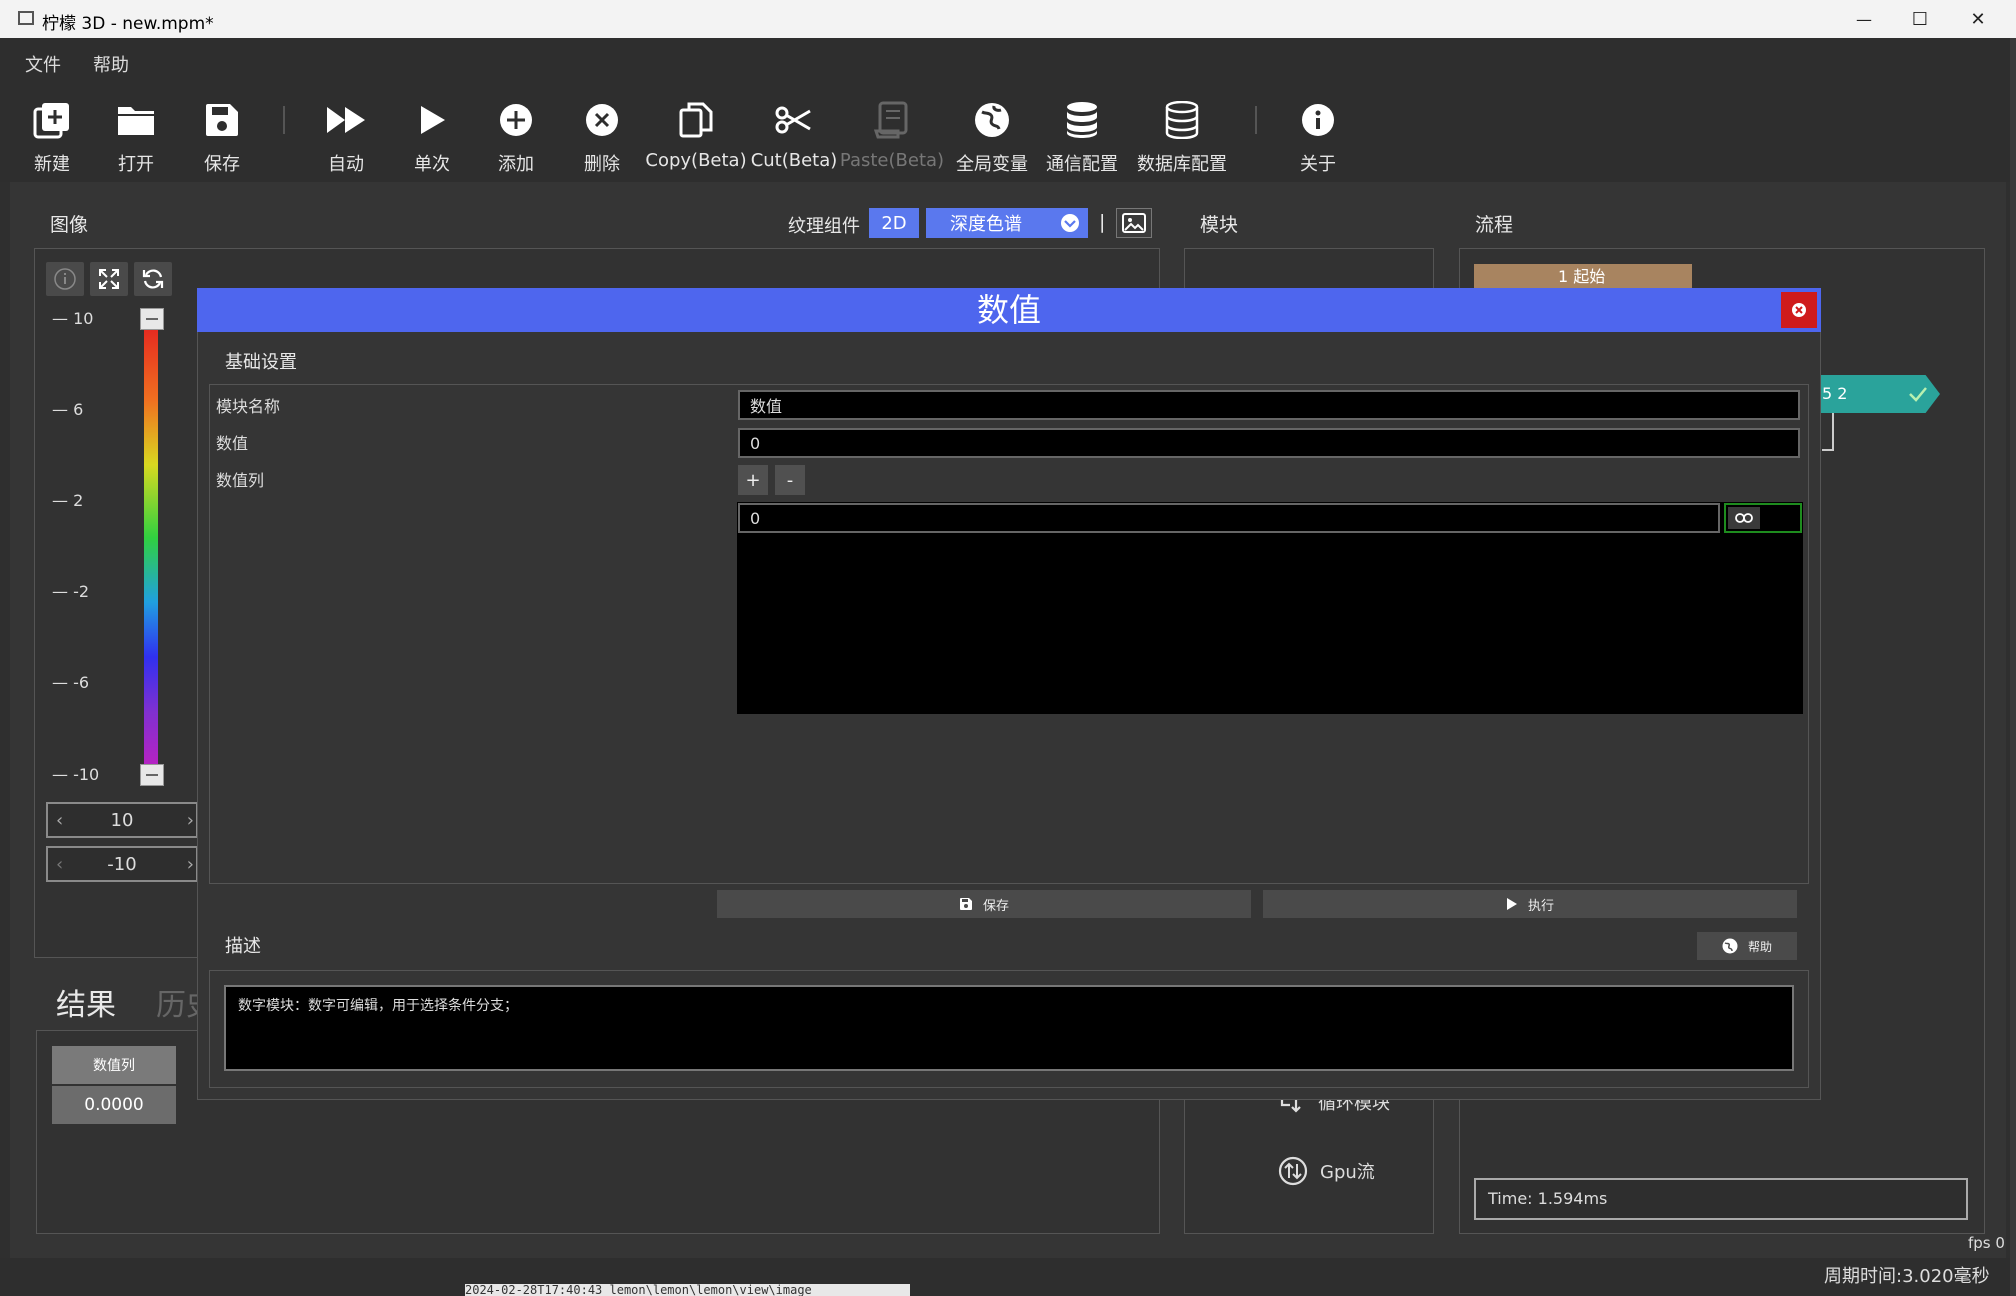 Image resolution: width=2016 pixels, height=1296 pixels. Describe the element at coordinates (151, 547) in the screenshot. I see `color-scale-bar` at that location.